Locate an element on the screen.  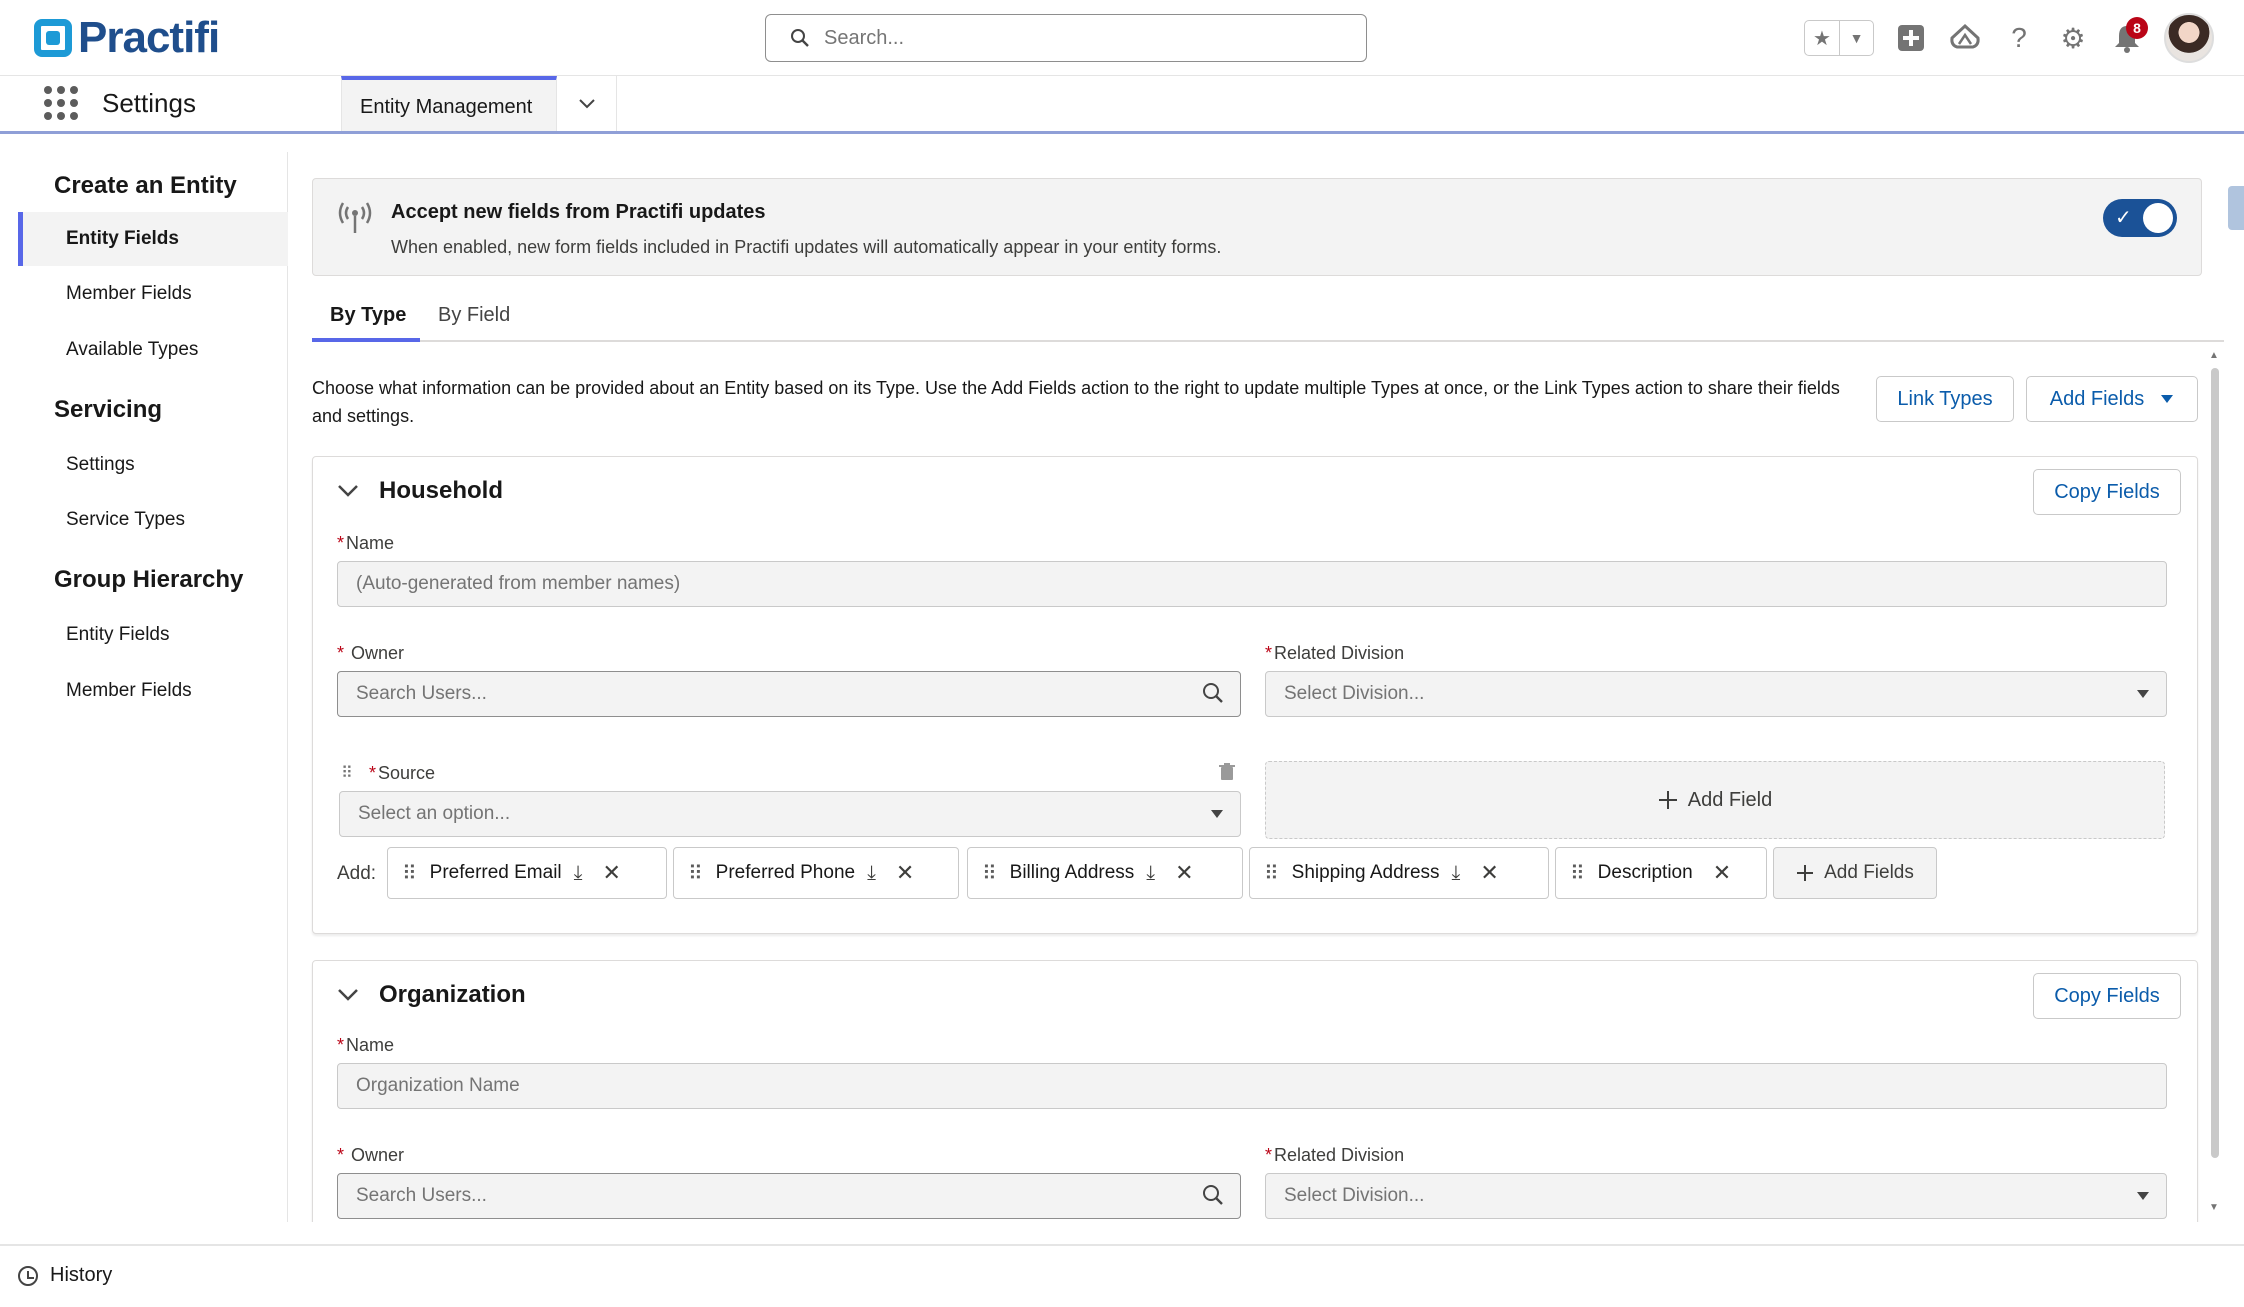
scroll-up-arrow-icon: ▲ is located at coordinates (2214, 355).